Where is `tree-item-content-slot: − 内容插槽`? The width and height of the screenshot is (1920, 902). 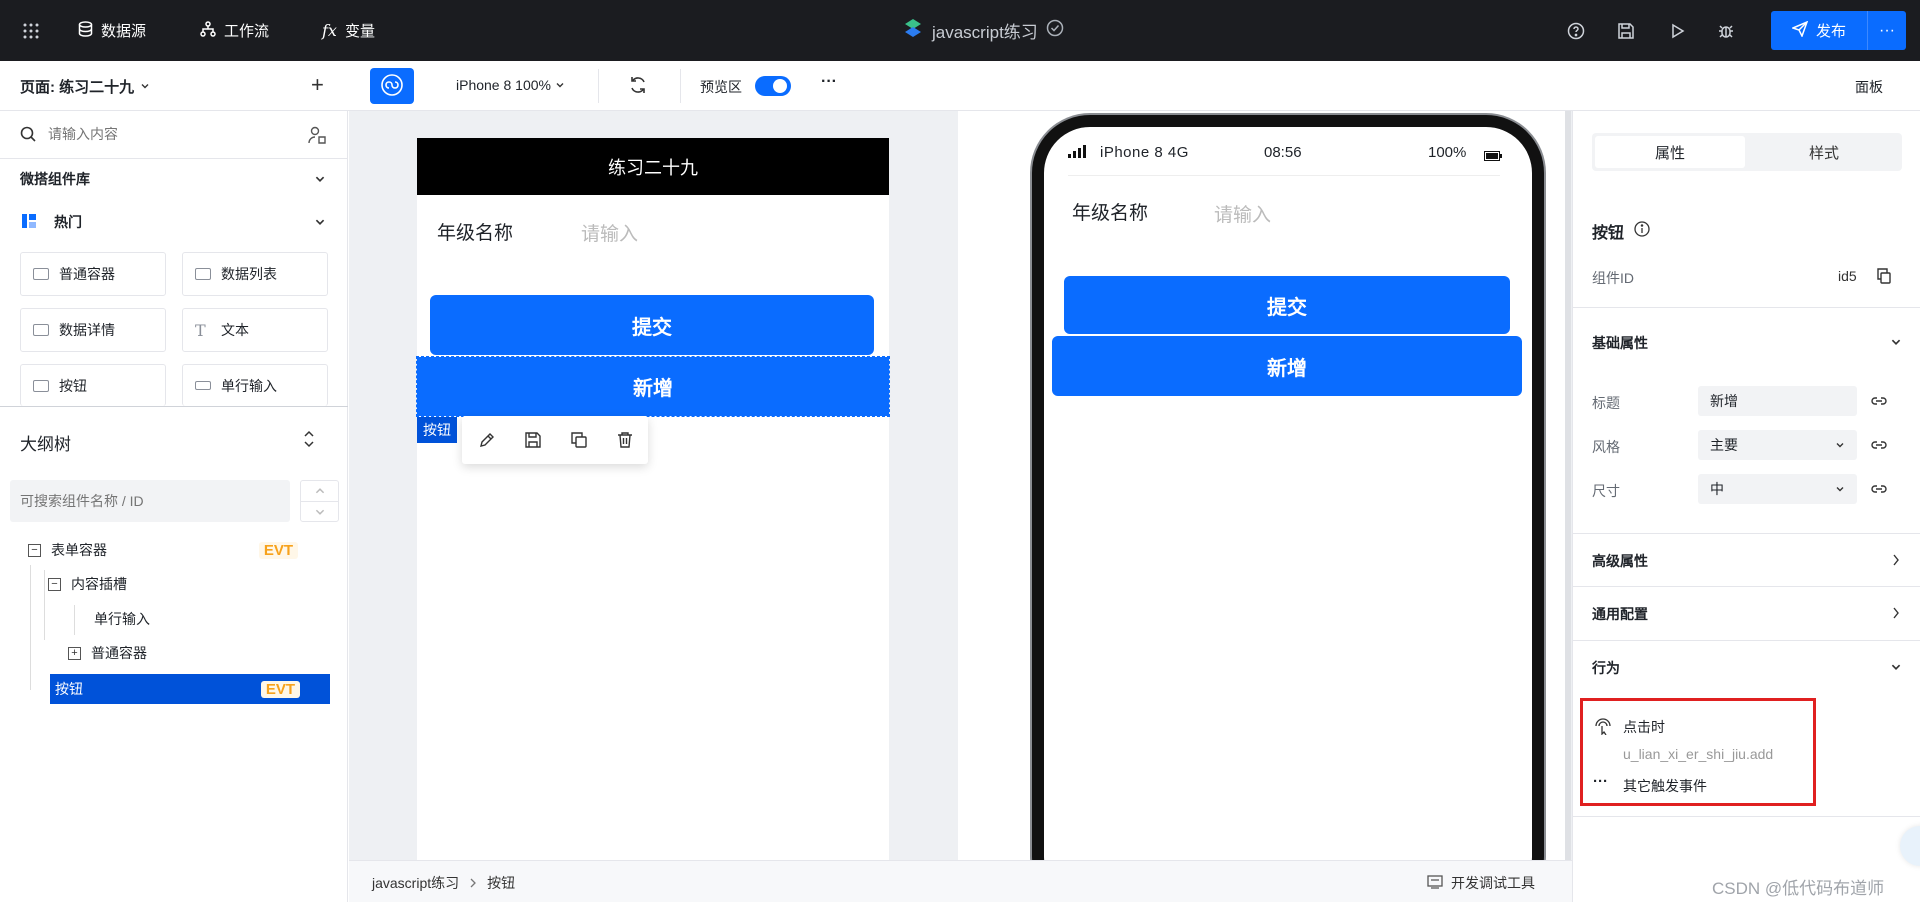 tree-item-content-slot: − 内容插槽 is located at coordinates (87, 584).